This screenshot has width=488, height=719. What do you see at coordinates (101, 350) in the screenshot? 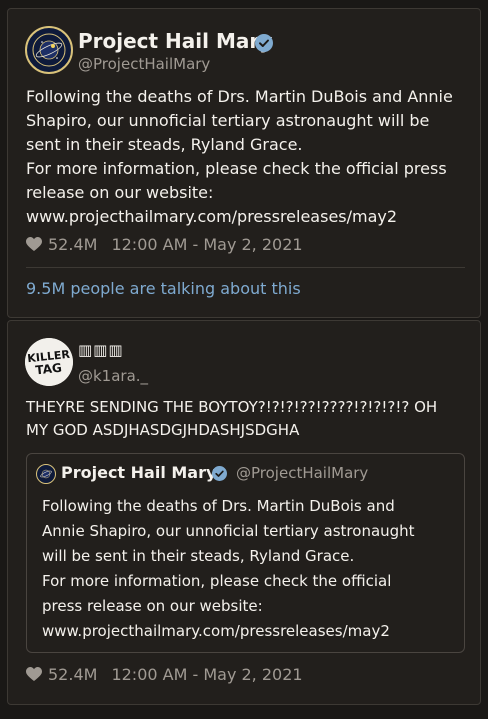
I see `display-name: ▥▥▥` at bounding box center [101, 350].